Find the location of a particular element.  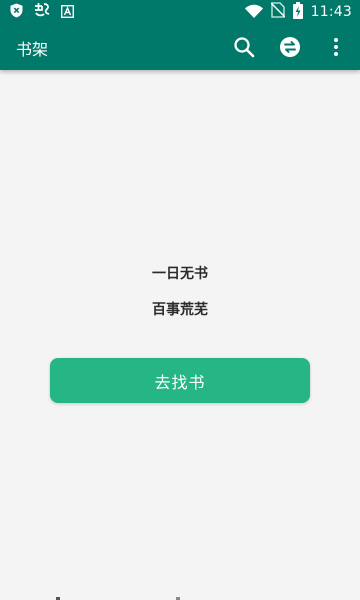

font-app-icon is located at coordinates (67, 12).